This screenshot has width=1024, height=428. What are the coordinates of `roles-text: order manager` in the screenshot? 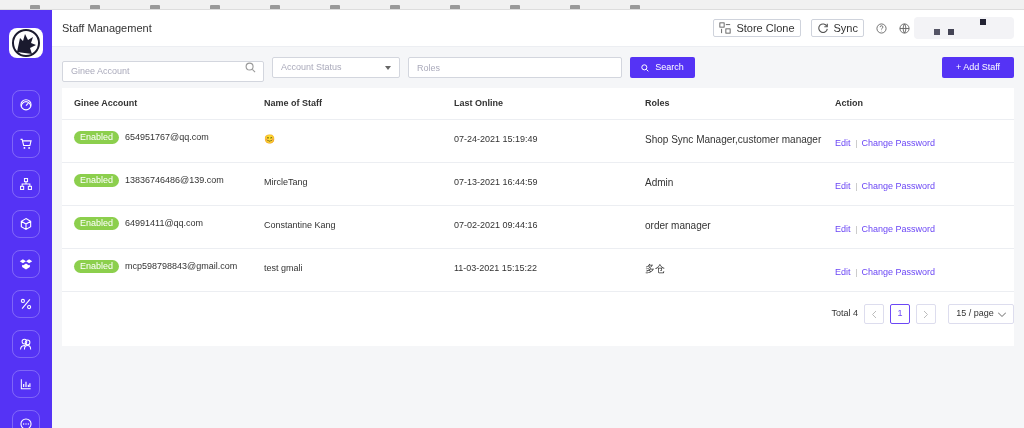 It's located at (678, 226).